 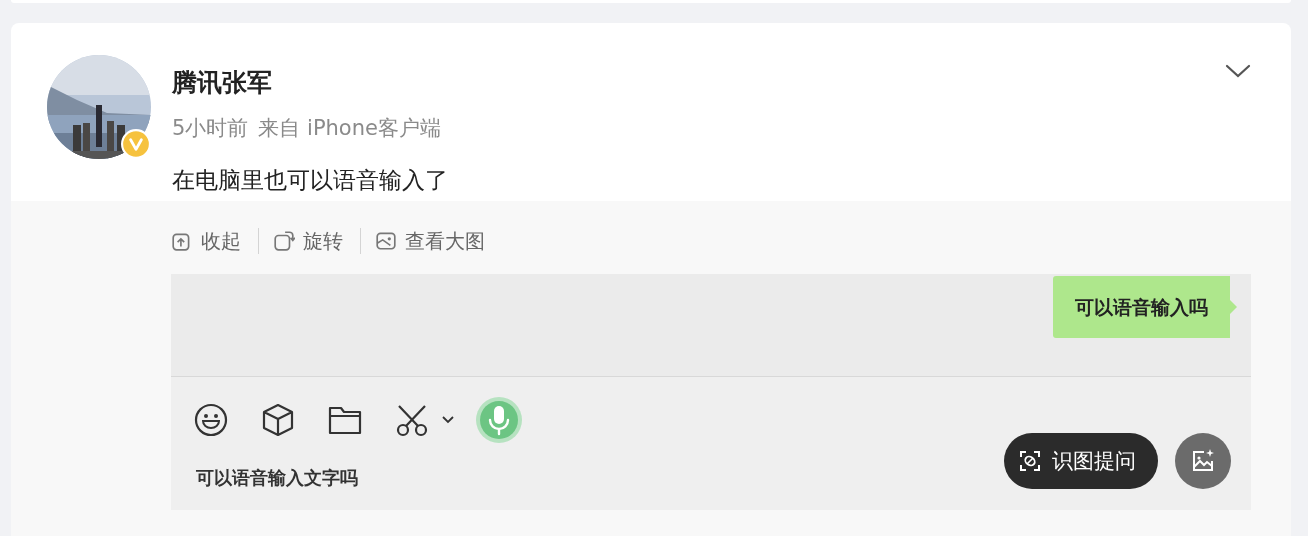 What do you see at coordinates (211, 420) in the screenshot?
I see `emoji-icon` at bounding box center [211, 420].